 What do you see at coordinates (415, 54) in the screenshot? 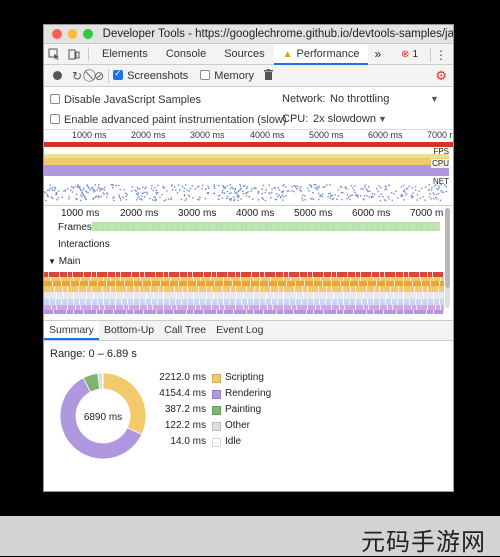
I see `error-count: 1` at bounding box center [415, 54].